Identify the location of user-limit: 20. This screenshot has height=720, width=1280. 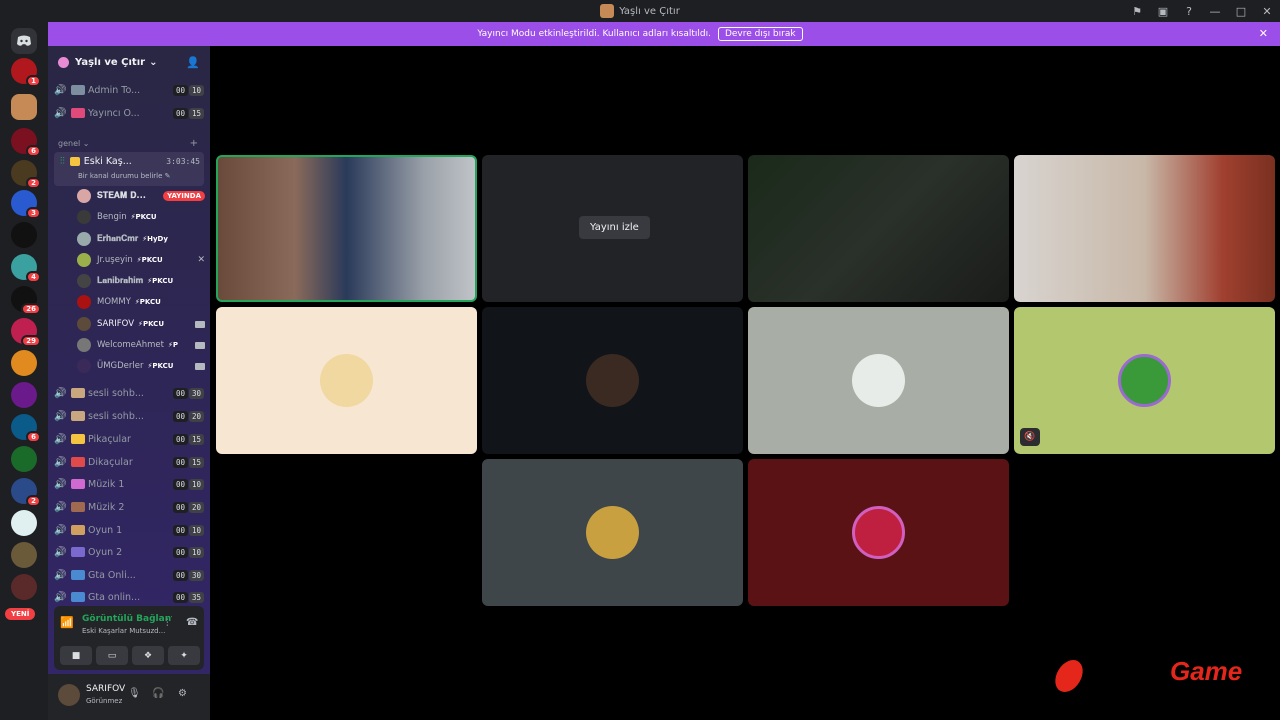
(196, 507).